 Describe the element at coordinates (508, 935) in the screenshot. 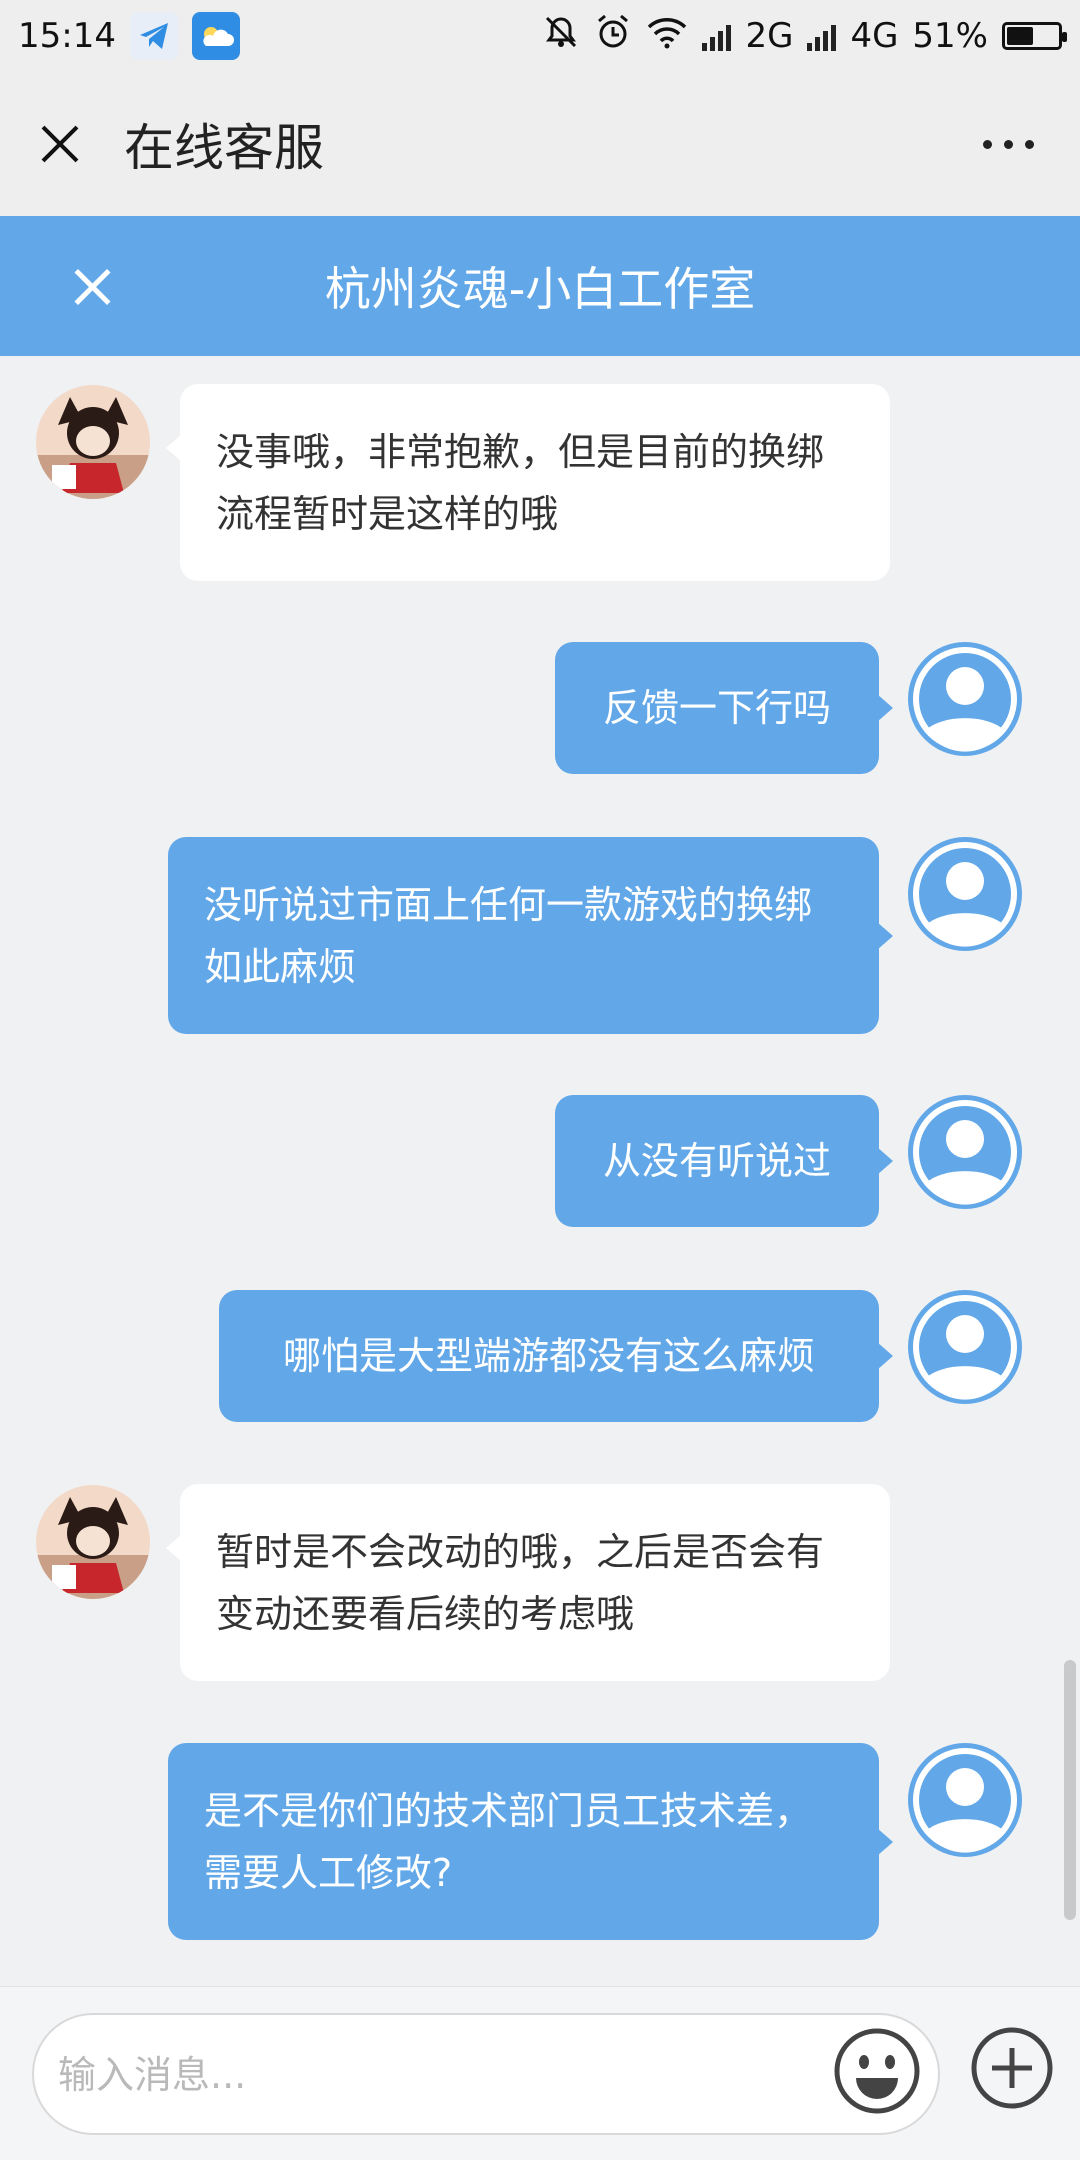

I see `message-text: 没听说过市面上任何一款游戏的换绑如此麻烦` at that location.